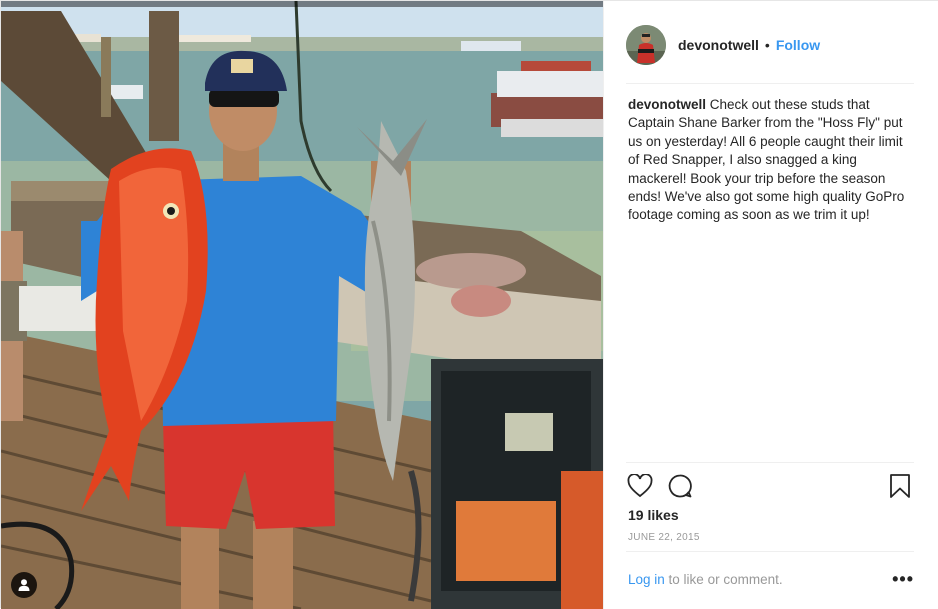  Describe the element at coordinates (664, 537) in the screenshot. I see `post-date: JUNE 22, 2015` at that location.